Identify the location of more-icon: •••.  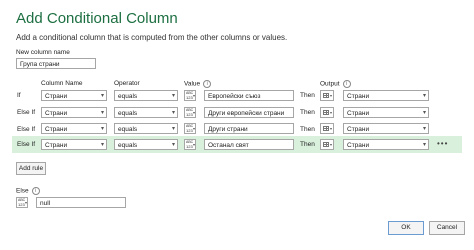
(442, 143).